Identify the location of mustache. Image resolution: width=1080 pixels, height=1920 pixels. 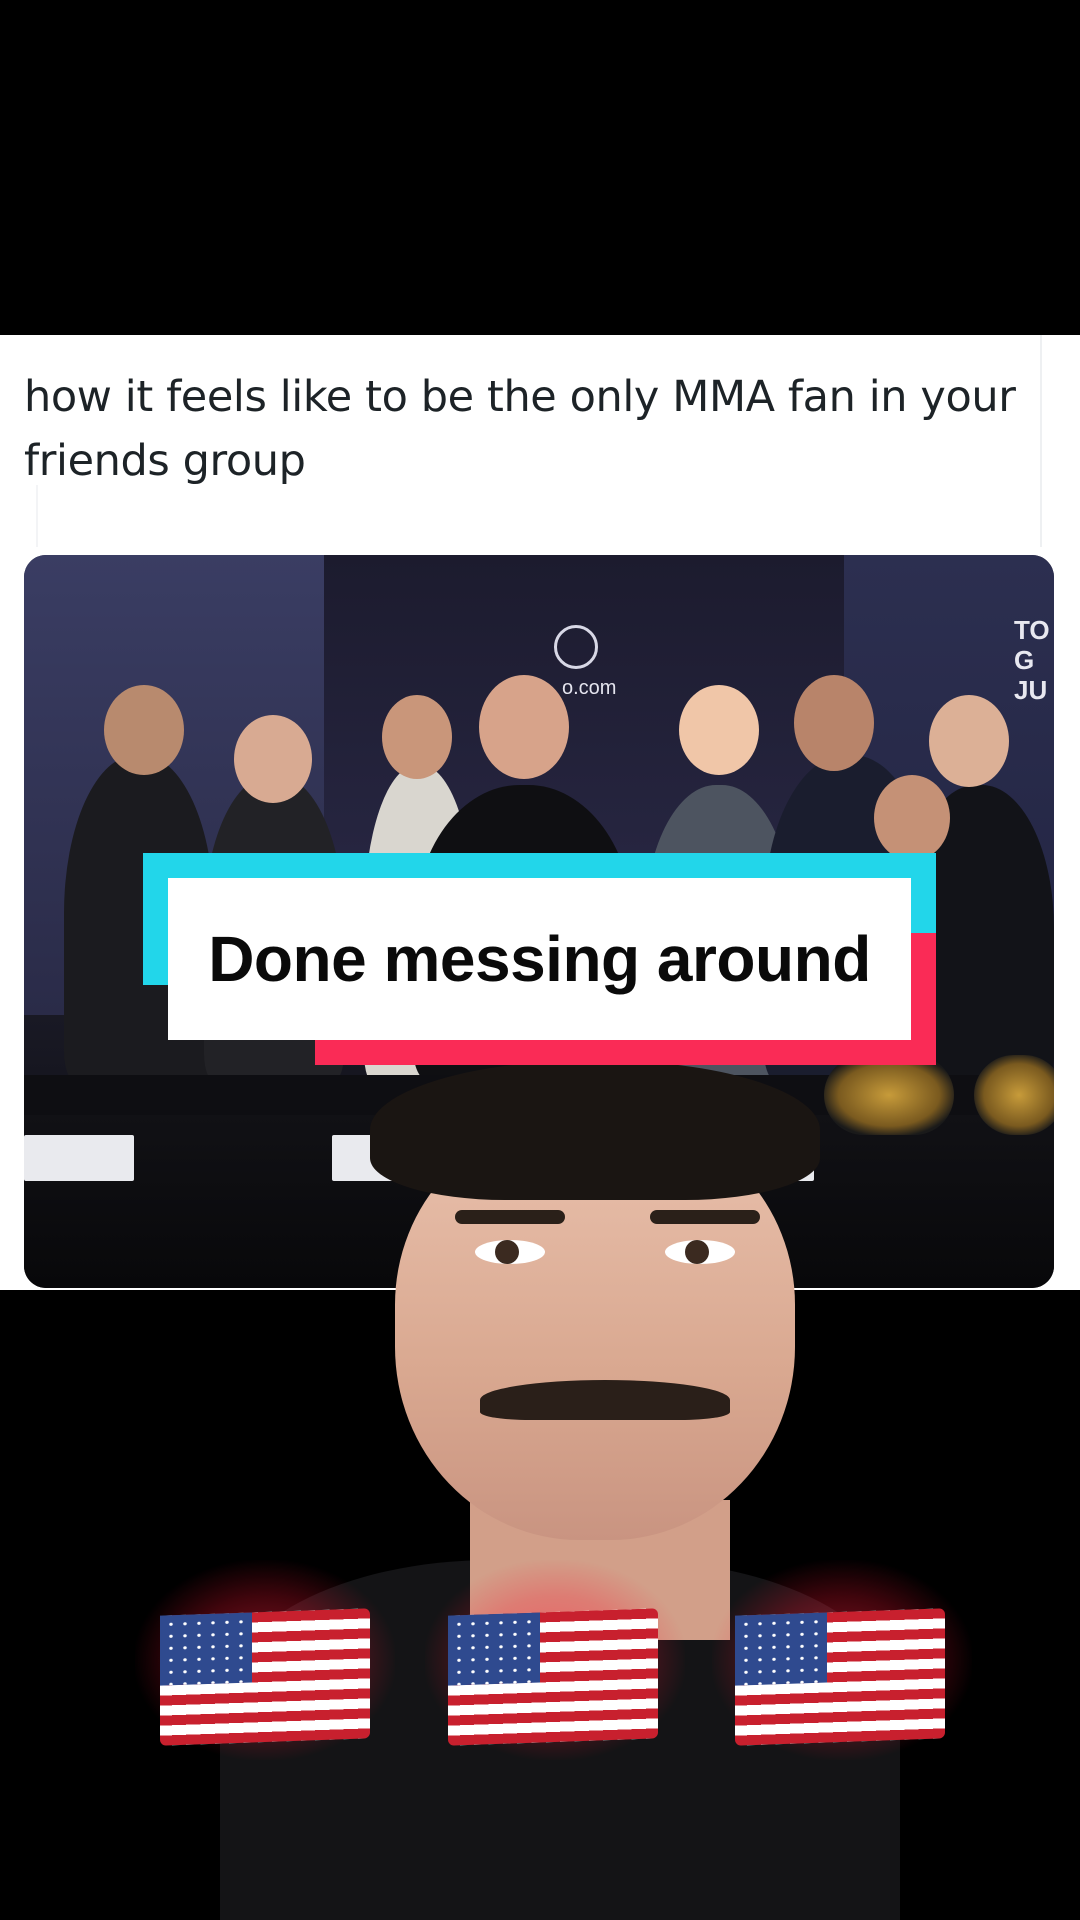
(605, 1400).